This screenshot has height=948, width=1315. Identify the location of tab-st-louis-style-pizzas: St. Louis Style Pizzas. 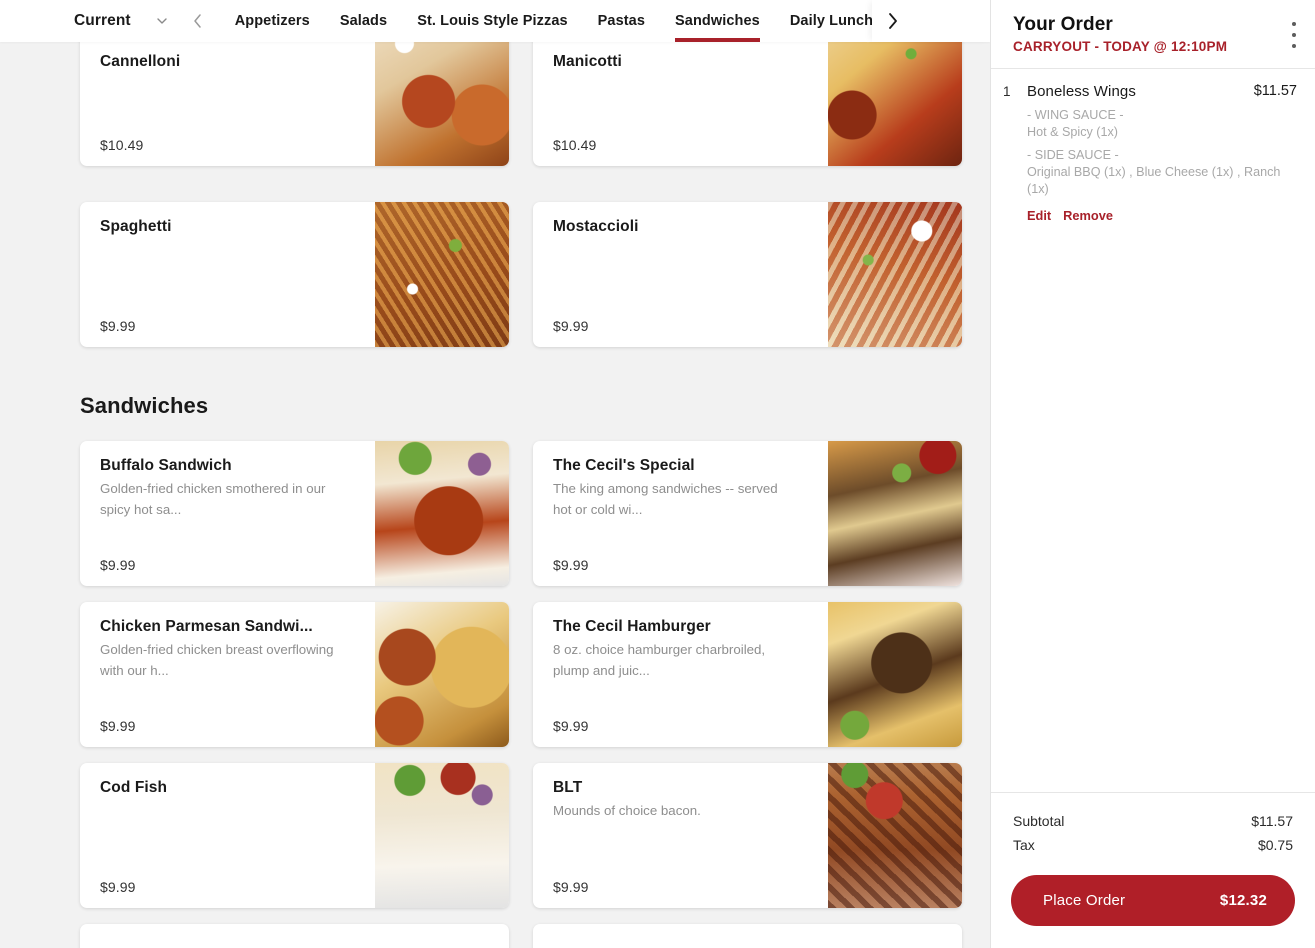
(492, 21).